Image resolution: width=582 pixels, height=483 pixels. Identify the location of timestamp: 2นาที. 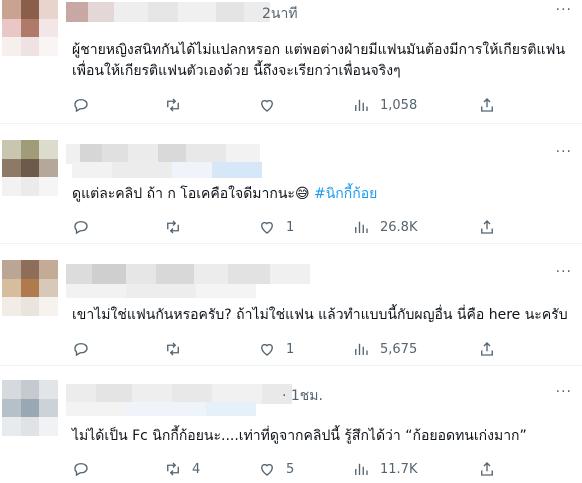
(280, 14).